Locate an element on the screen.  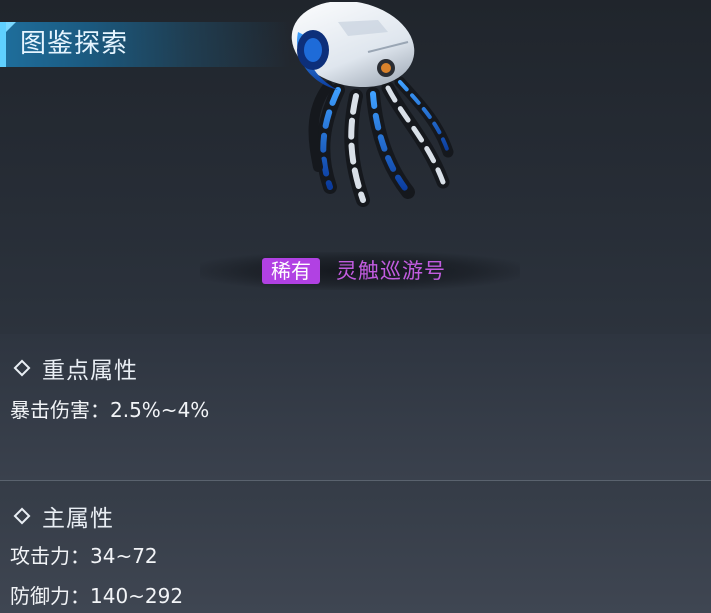
key-attributes-header: 重点属性 is located at coordinates (75, 368).